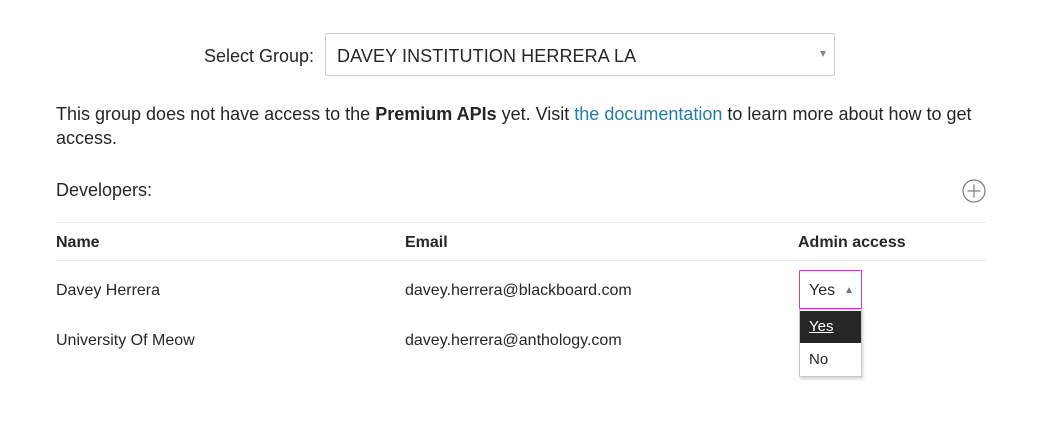 The image size is (1059, 425). I want to click on admin-access-select: Yes, so click(830, 289).